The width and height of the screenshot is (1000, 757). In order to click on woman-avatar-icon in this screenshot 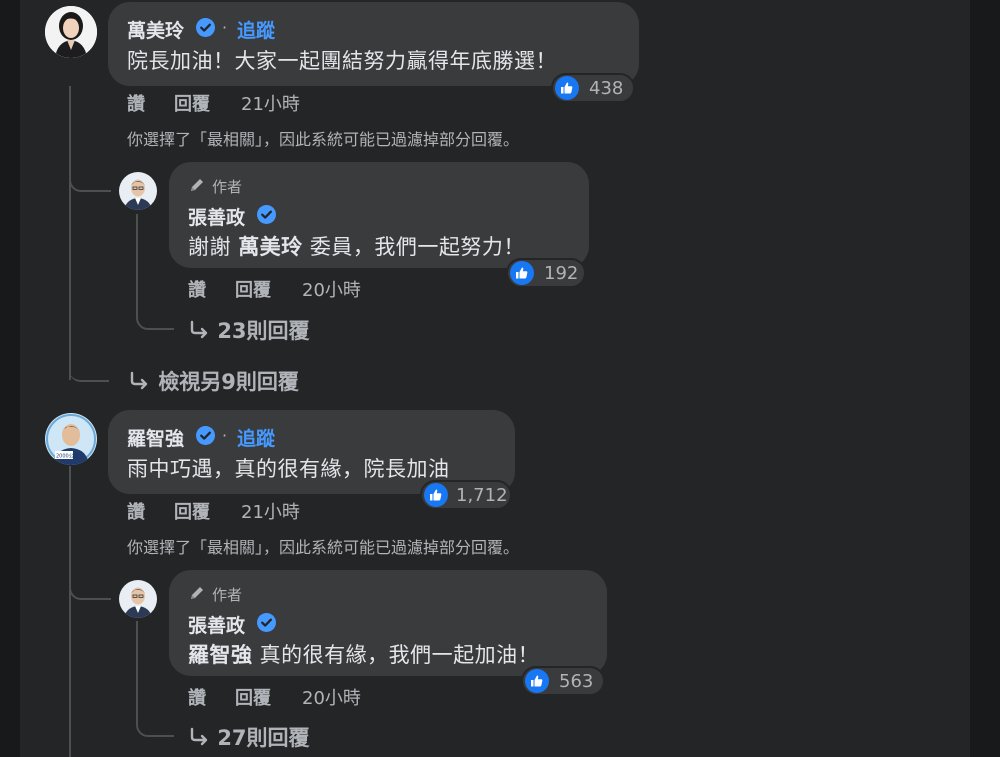, I will do `click(71, 32)`.